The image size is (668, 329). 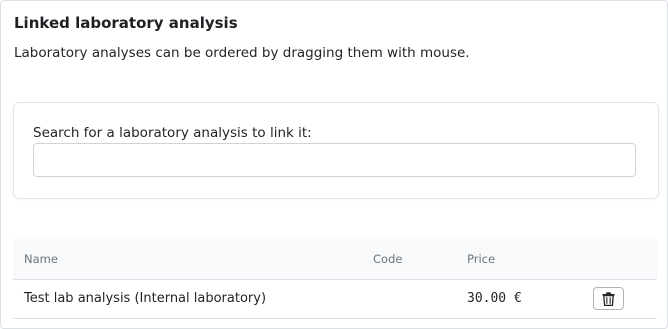 What do you see at coordinates (145, 298) in the screenshot?
I see `cell-name: Test lab analysis (Internal laboratory)` at bounding box center [145, 298].